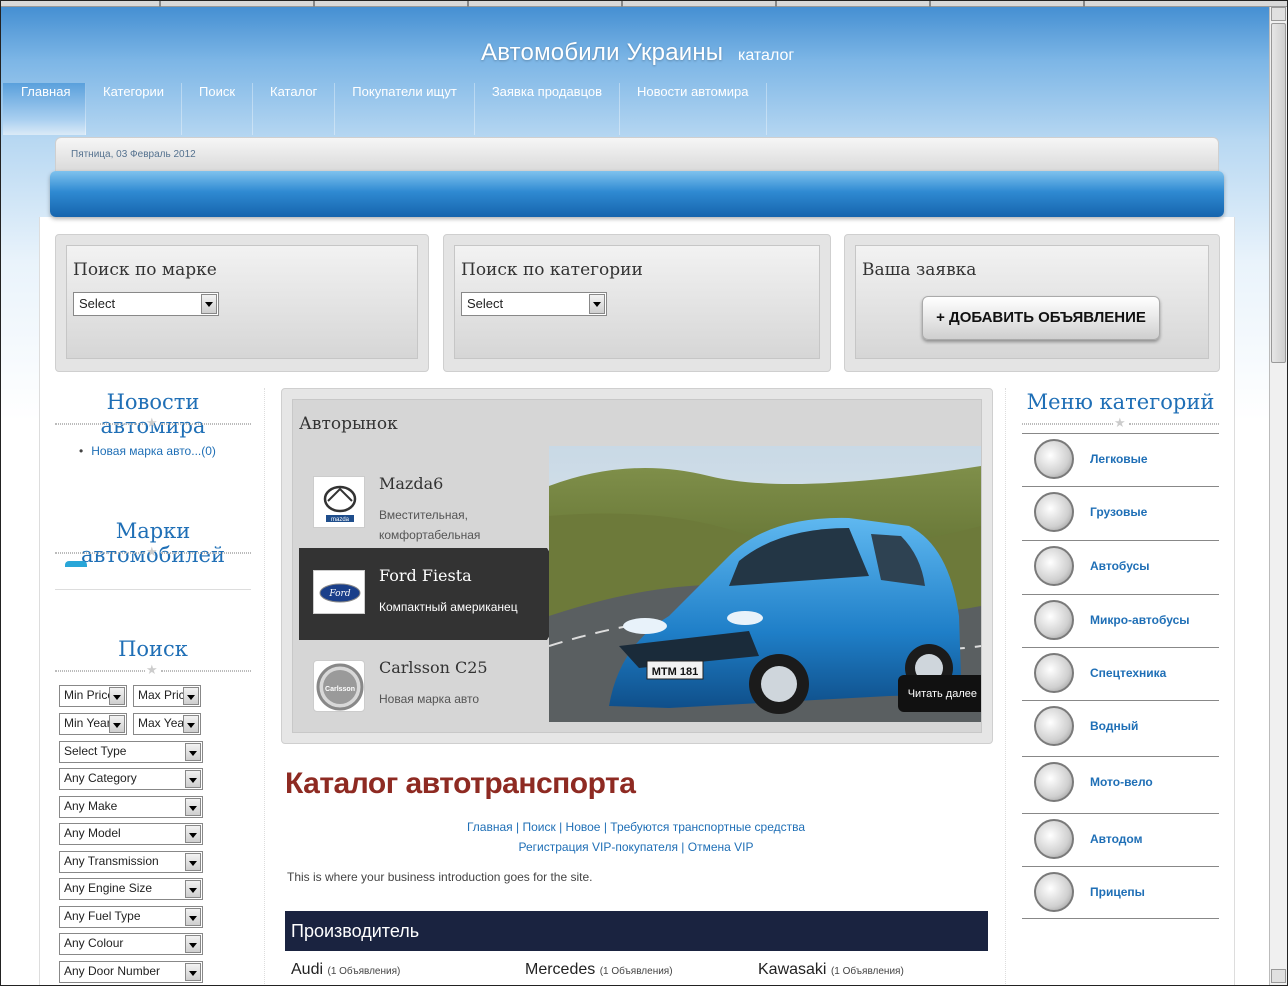 The width and height of the screenshot is (1288, 986). I want to click on request-title: Ваша заявка, so click(919, 270).